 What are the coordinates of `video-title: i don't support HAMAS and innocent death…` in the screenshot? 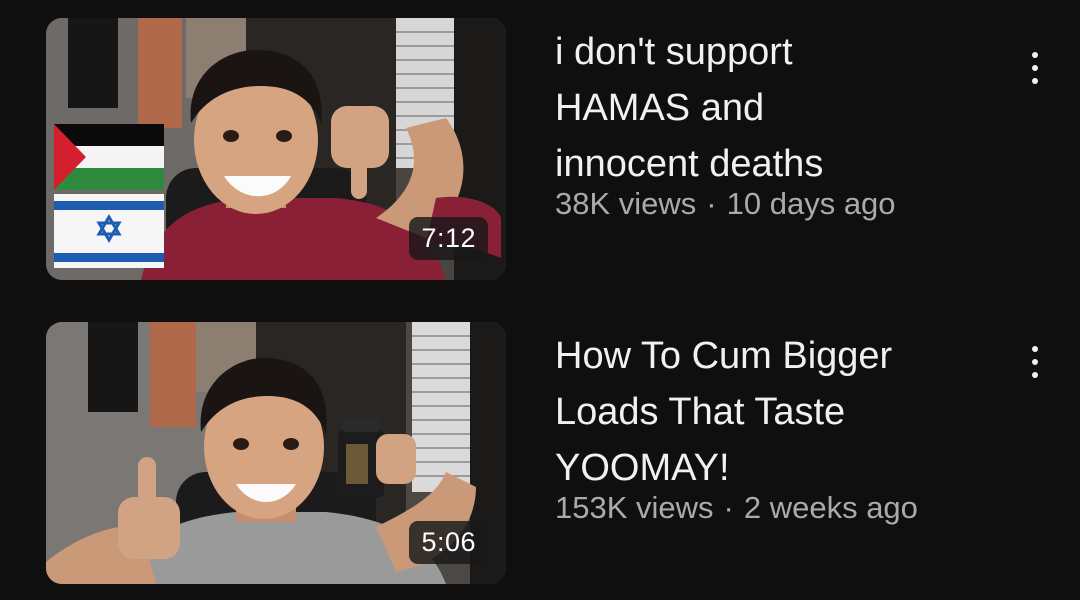 It's located at (765, 108).